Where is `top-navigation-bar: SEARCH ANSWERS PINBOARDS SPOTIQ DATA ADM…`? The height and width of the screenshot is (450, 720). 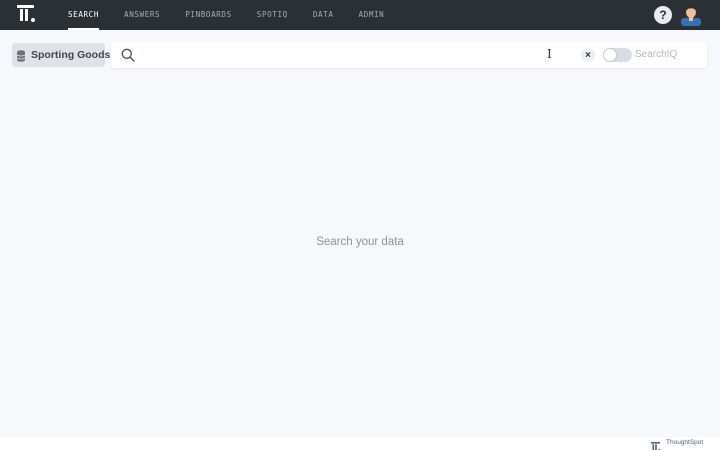
top-navigation-bar: SEARCH ANSWERS PINBOARDS SPOTIQ DATA ADM… is located at coordinates (360, 15).